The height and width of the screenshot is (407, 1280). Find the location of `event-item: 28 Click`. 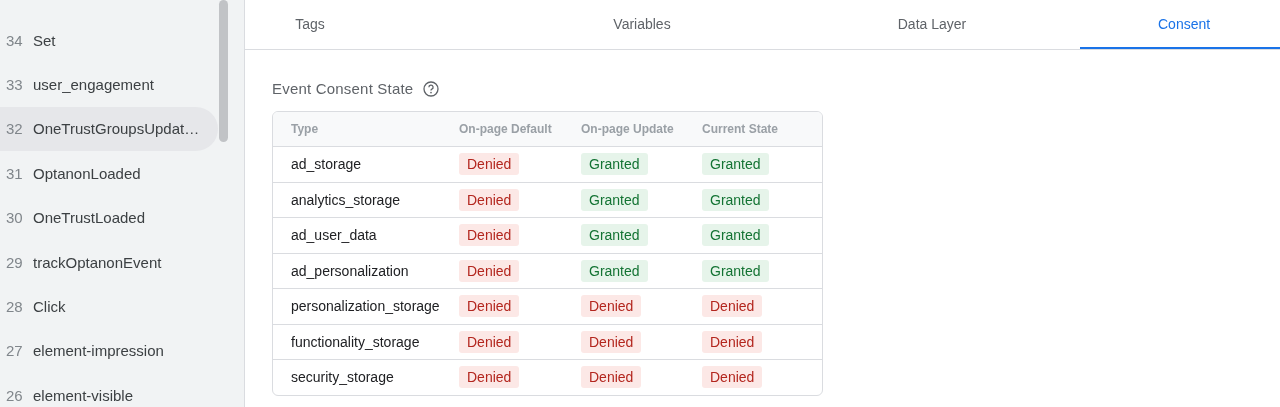

event-item: 28 Click is located at coordinates (109, 306).